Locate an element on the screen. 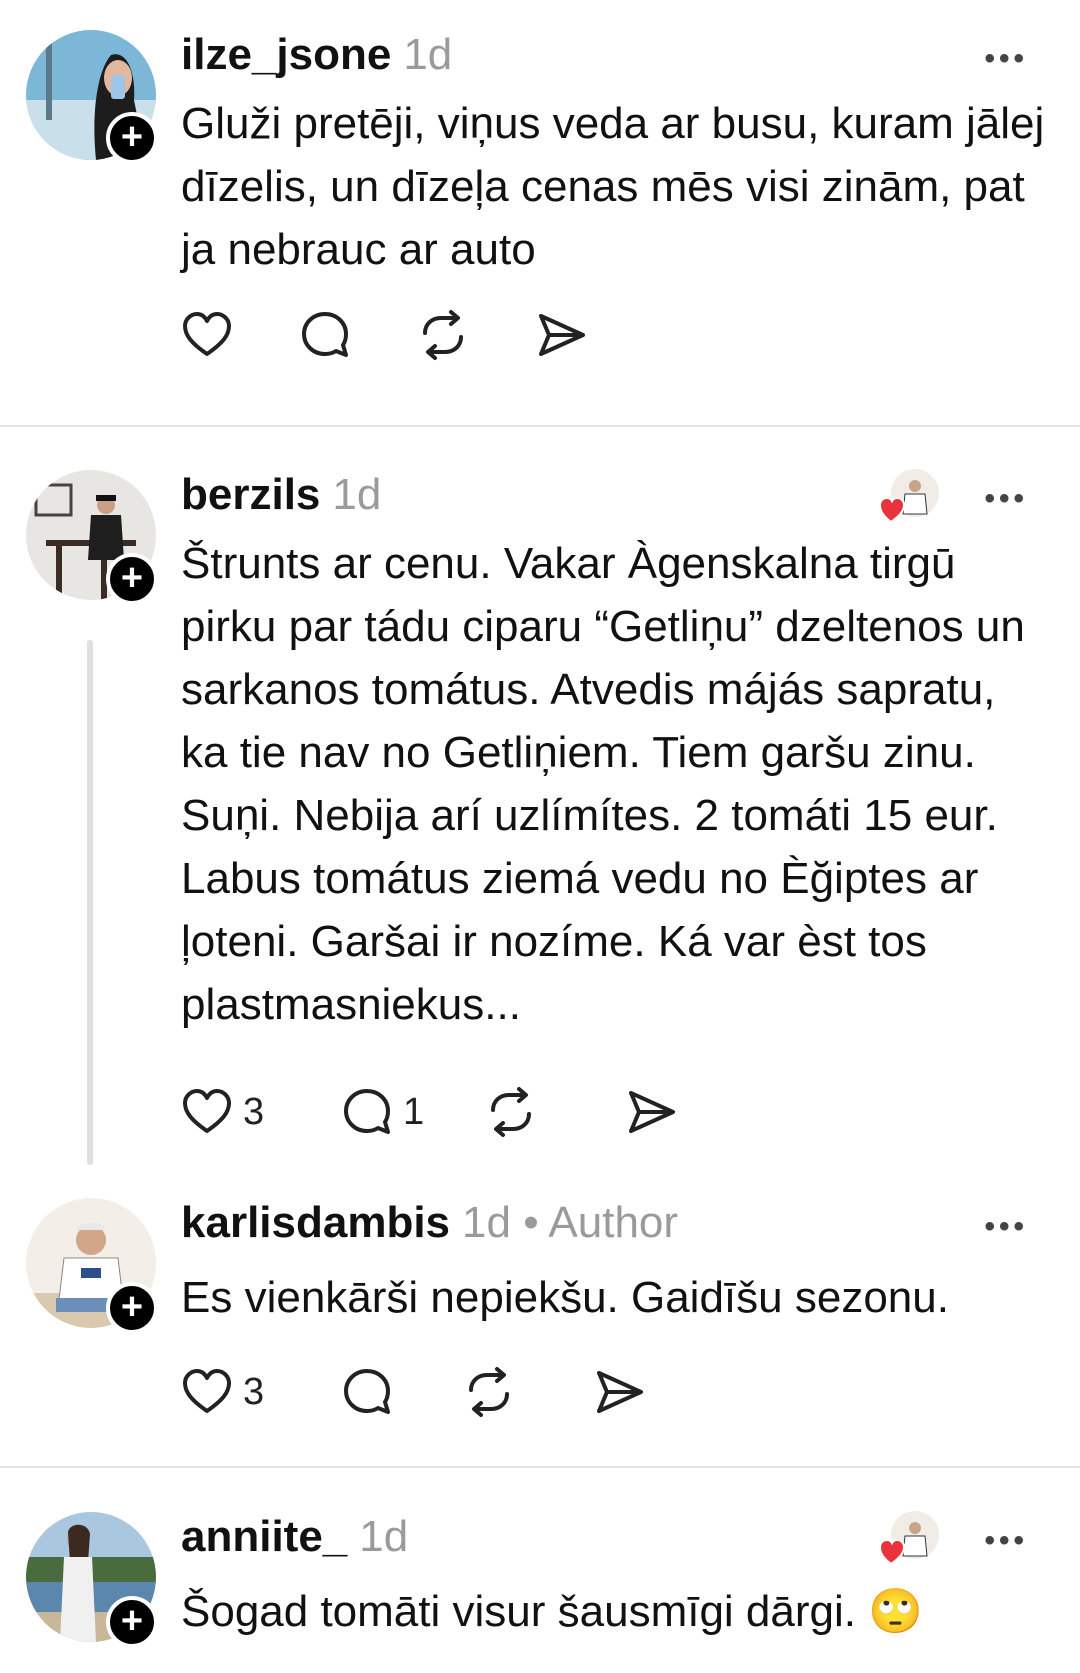  reply-button: 1 is located at coordinates (382, 1112).